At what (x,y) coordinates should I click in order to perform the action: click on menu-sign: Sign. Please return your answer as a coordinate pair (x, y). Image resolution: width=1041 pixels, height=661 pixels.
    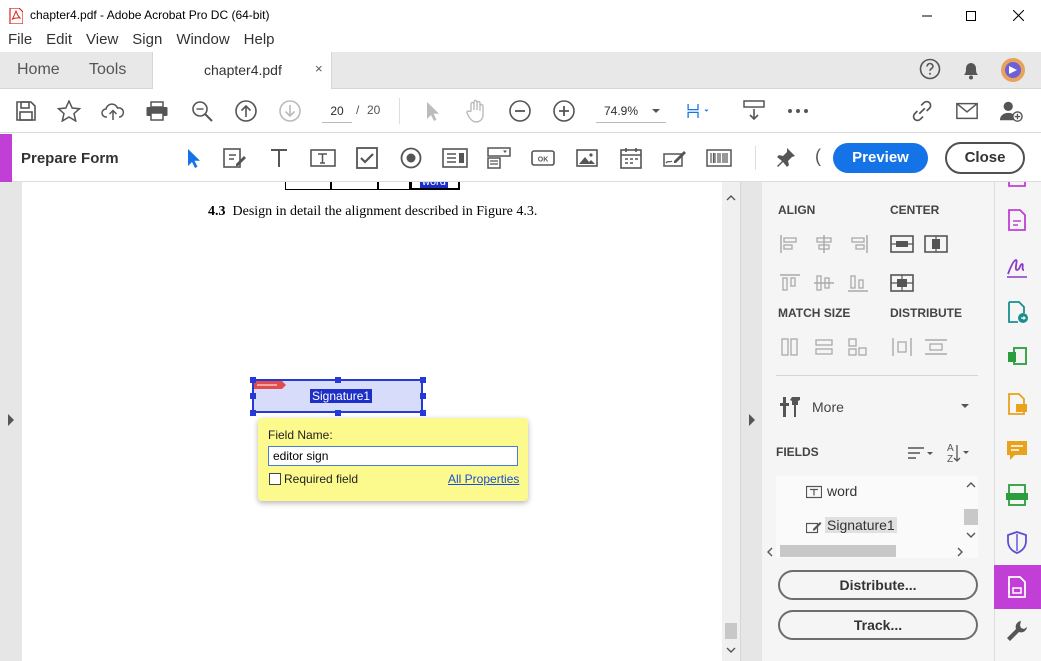
    Looking at the image, I should click on (147, 41).